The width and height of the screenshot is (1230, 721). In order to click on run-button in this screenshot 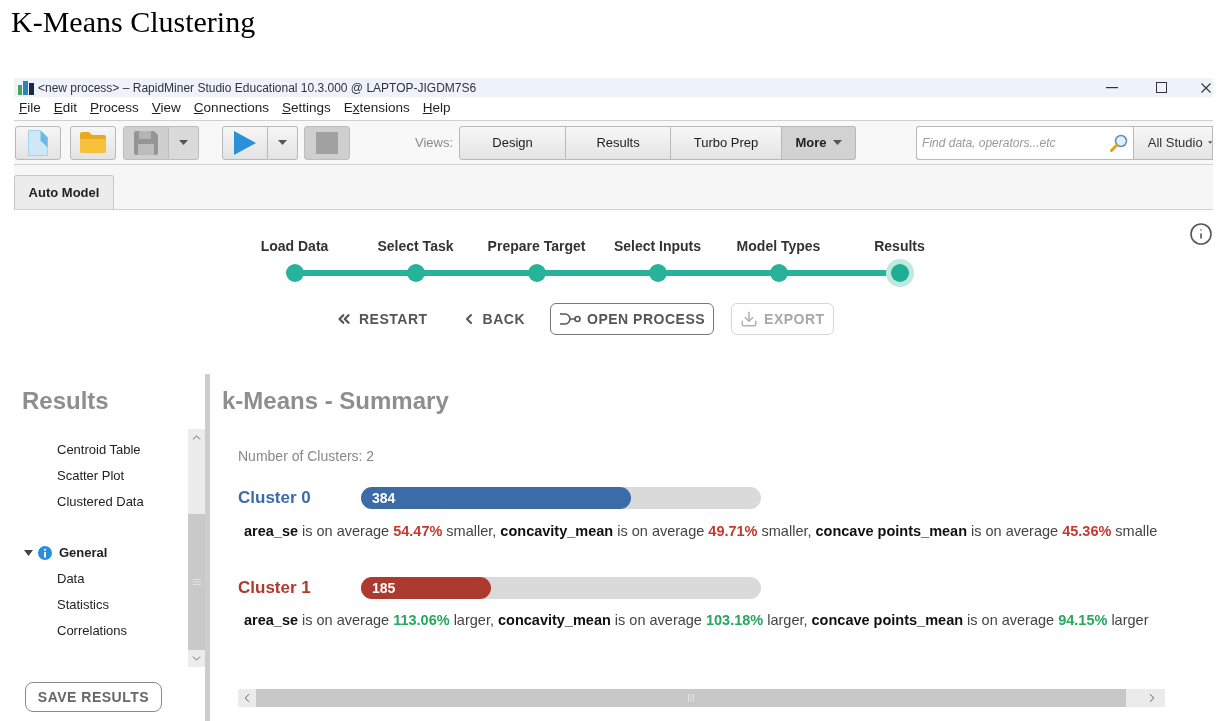, I will do `click(245, 142)`.